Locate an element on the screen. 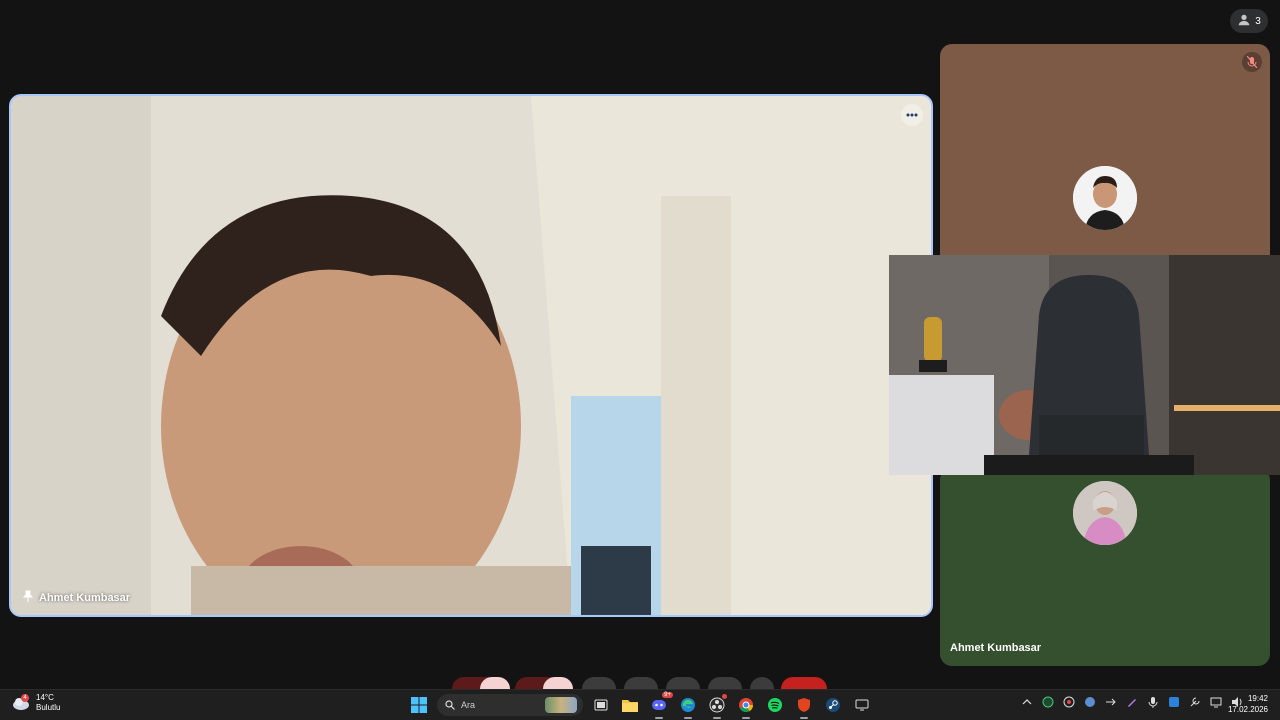  app-button is located at coordinates (862, 705).